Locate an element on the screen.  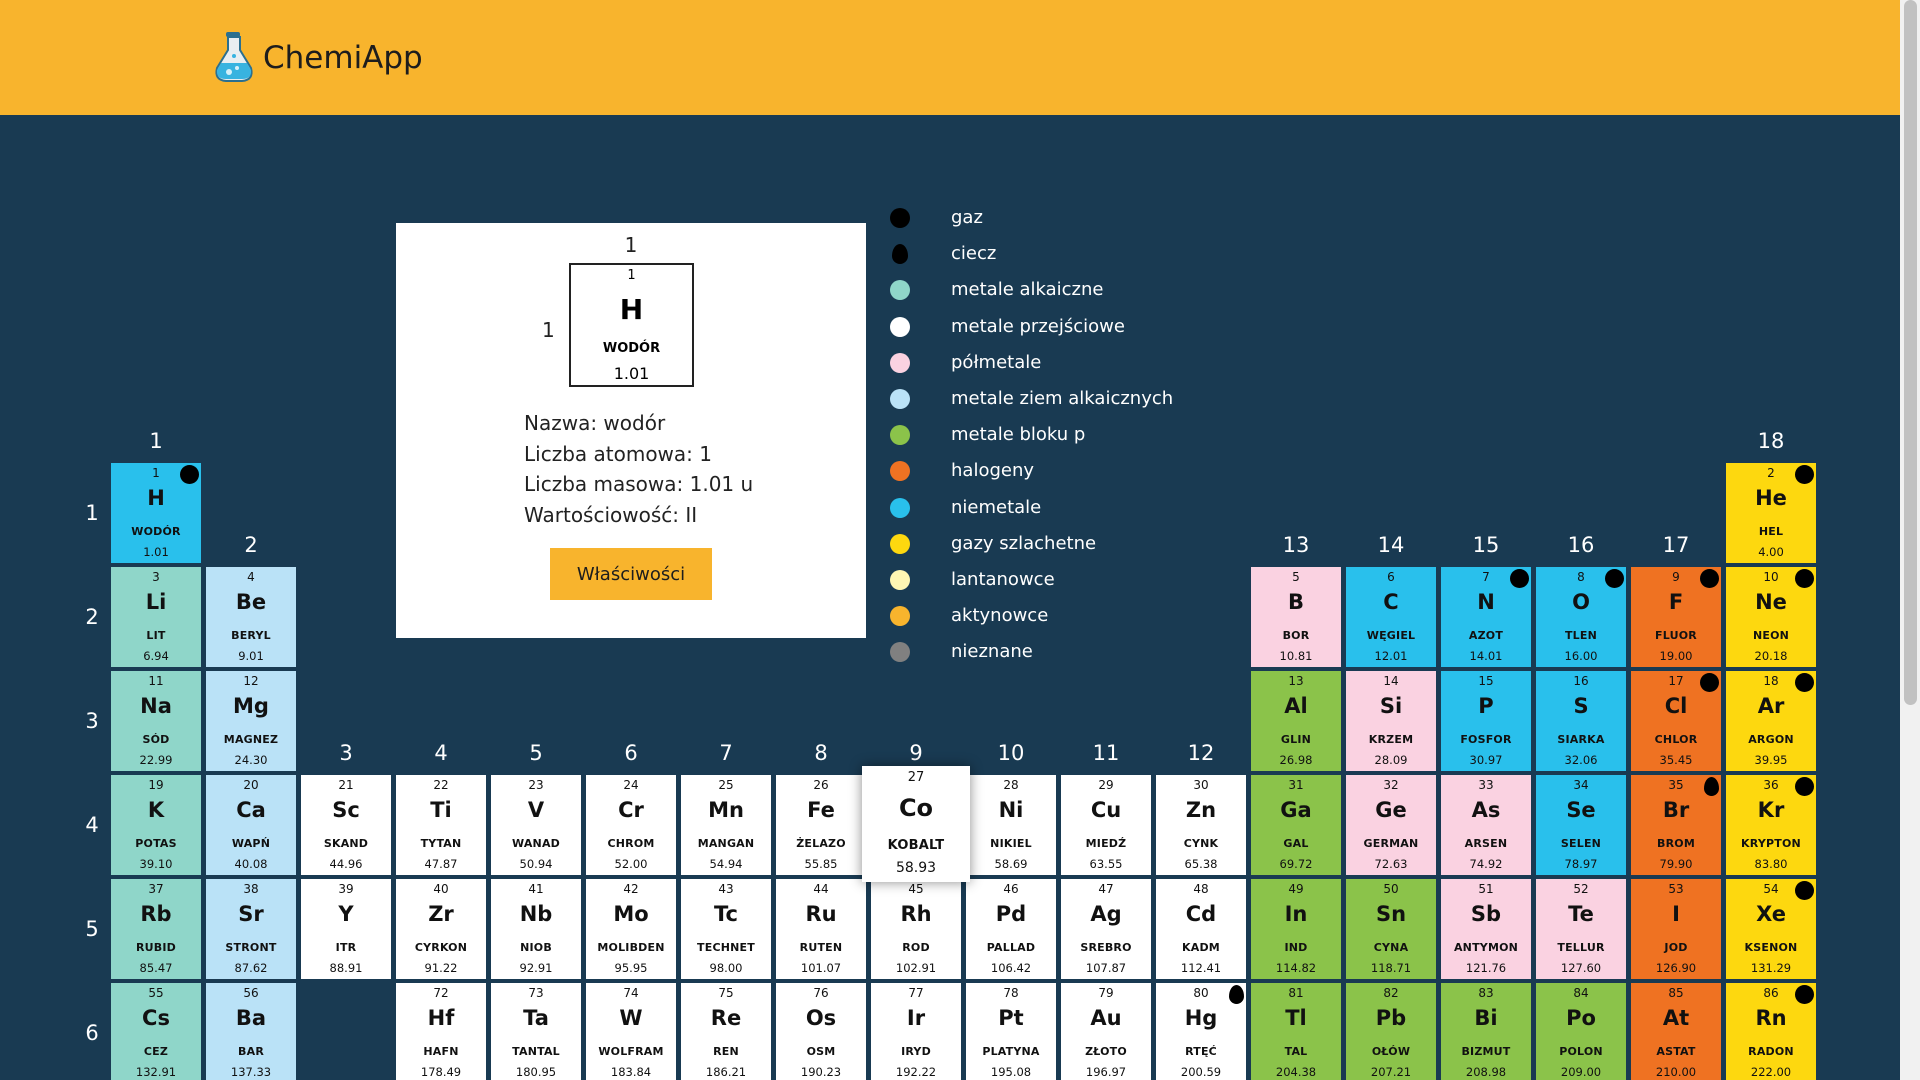
element-tile-p: 15 P FOSFOR 30.97 is located at coordinates (1486, 721).